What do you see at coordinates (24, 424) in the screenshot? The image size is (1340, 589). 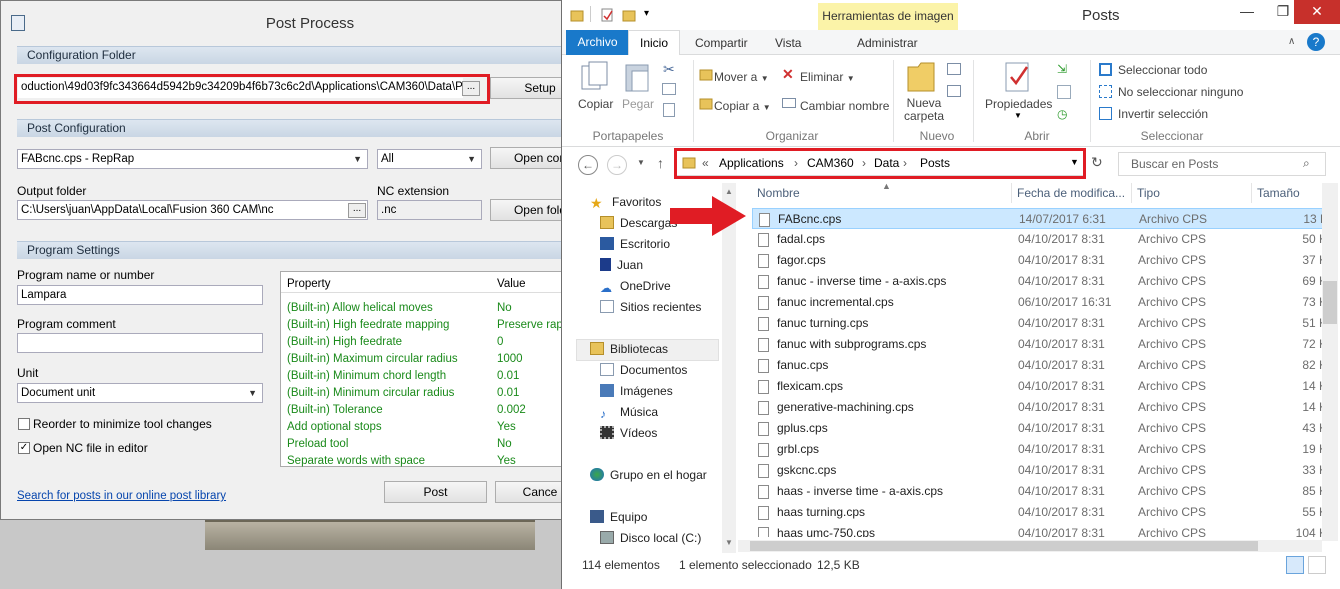 I see `reorder-checkbox` at bounding box center [24, 424].